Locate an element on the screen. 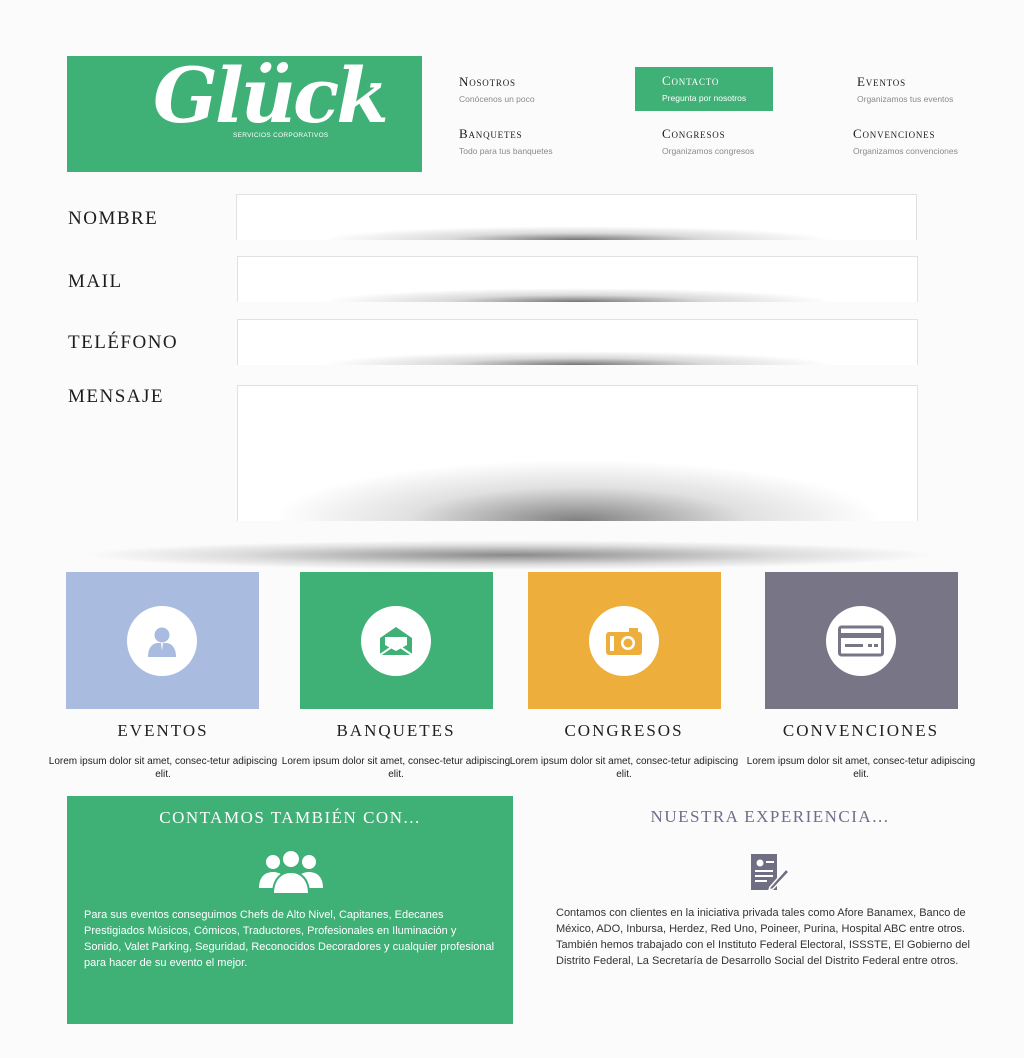 This screenshot has height=1058, width=1024. phone-field-wrapper is located at coordinates (577, 342).